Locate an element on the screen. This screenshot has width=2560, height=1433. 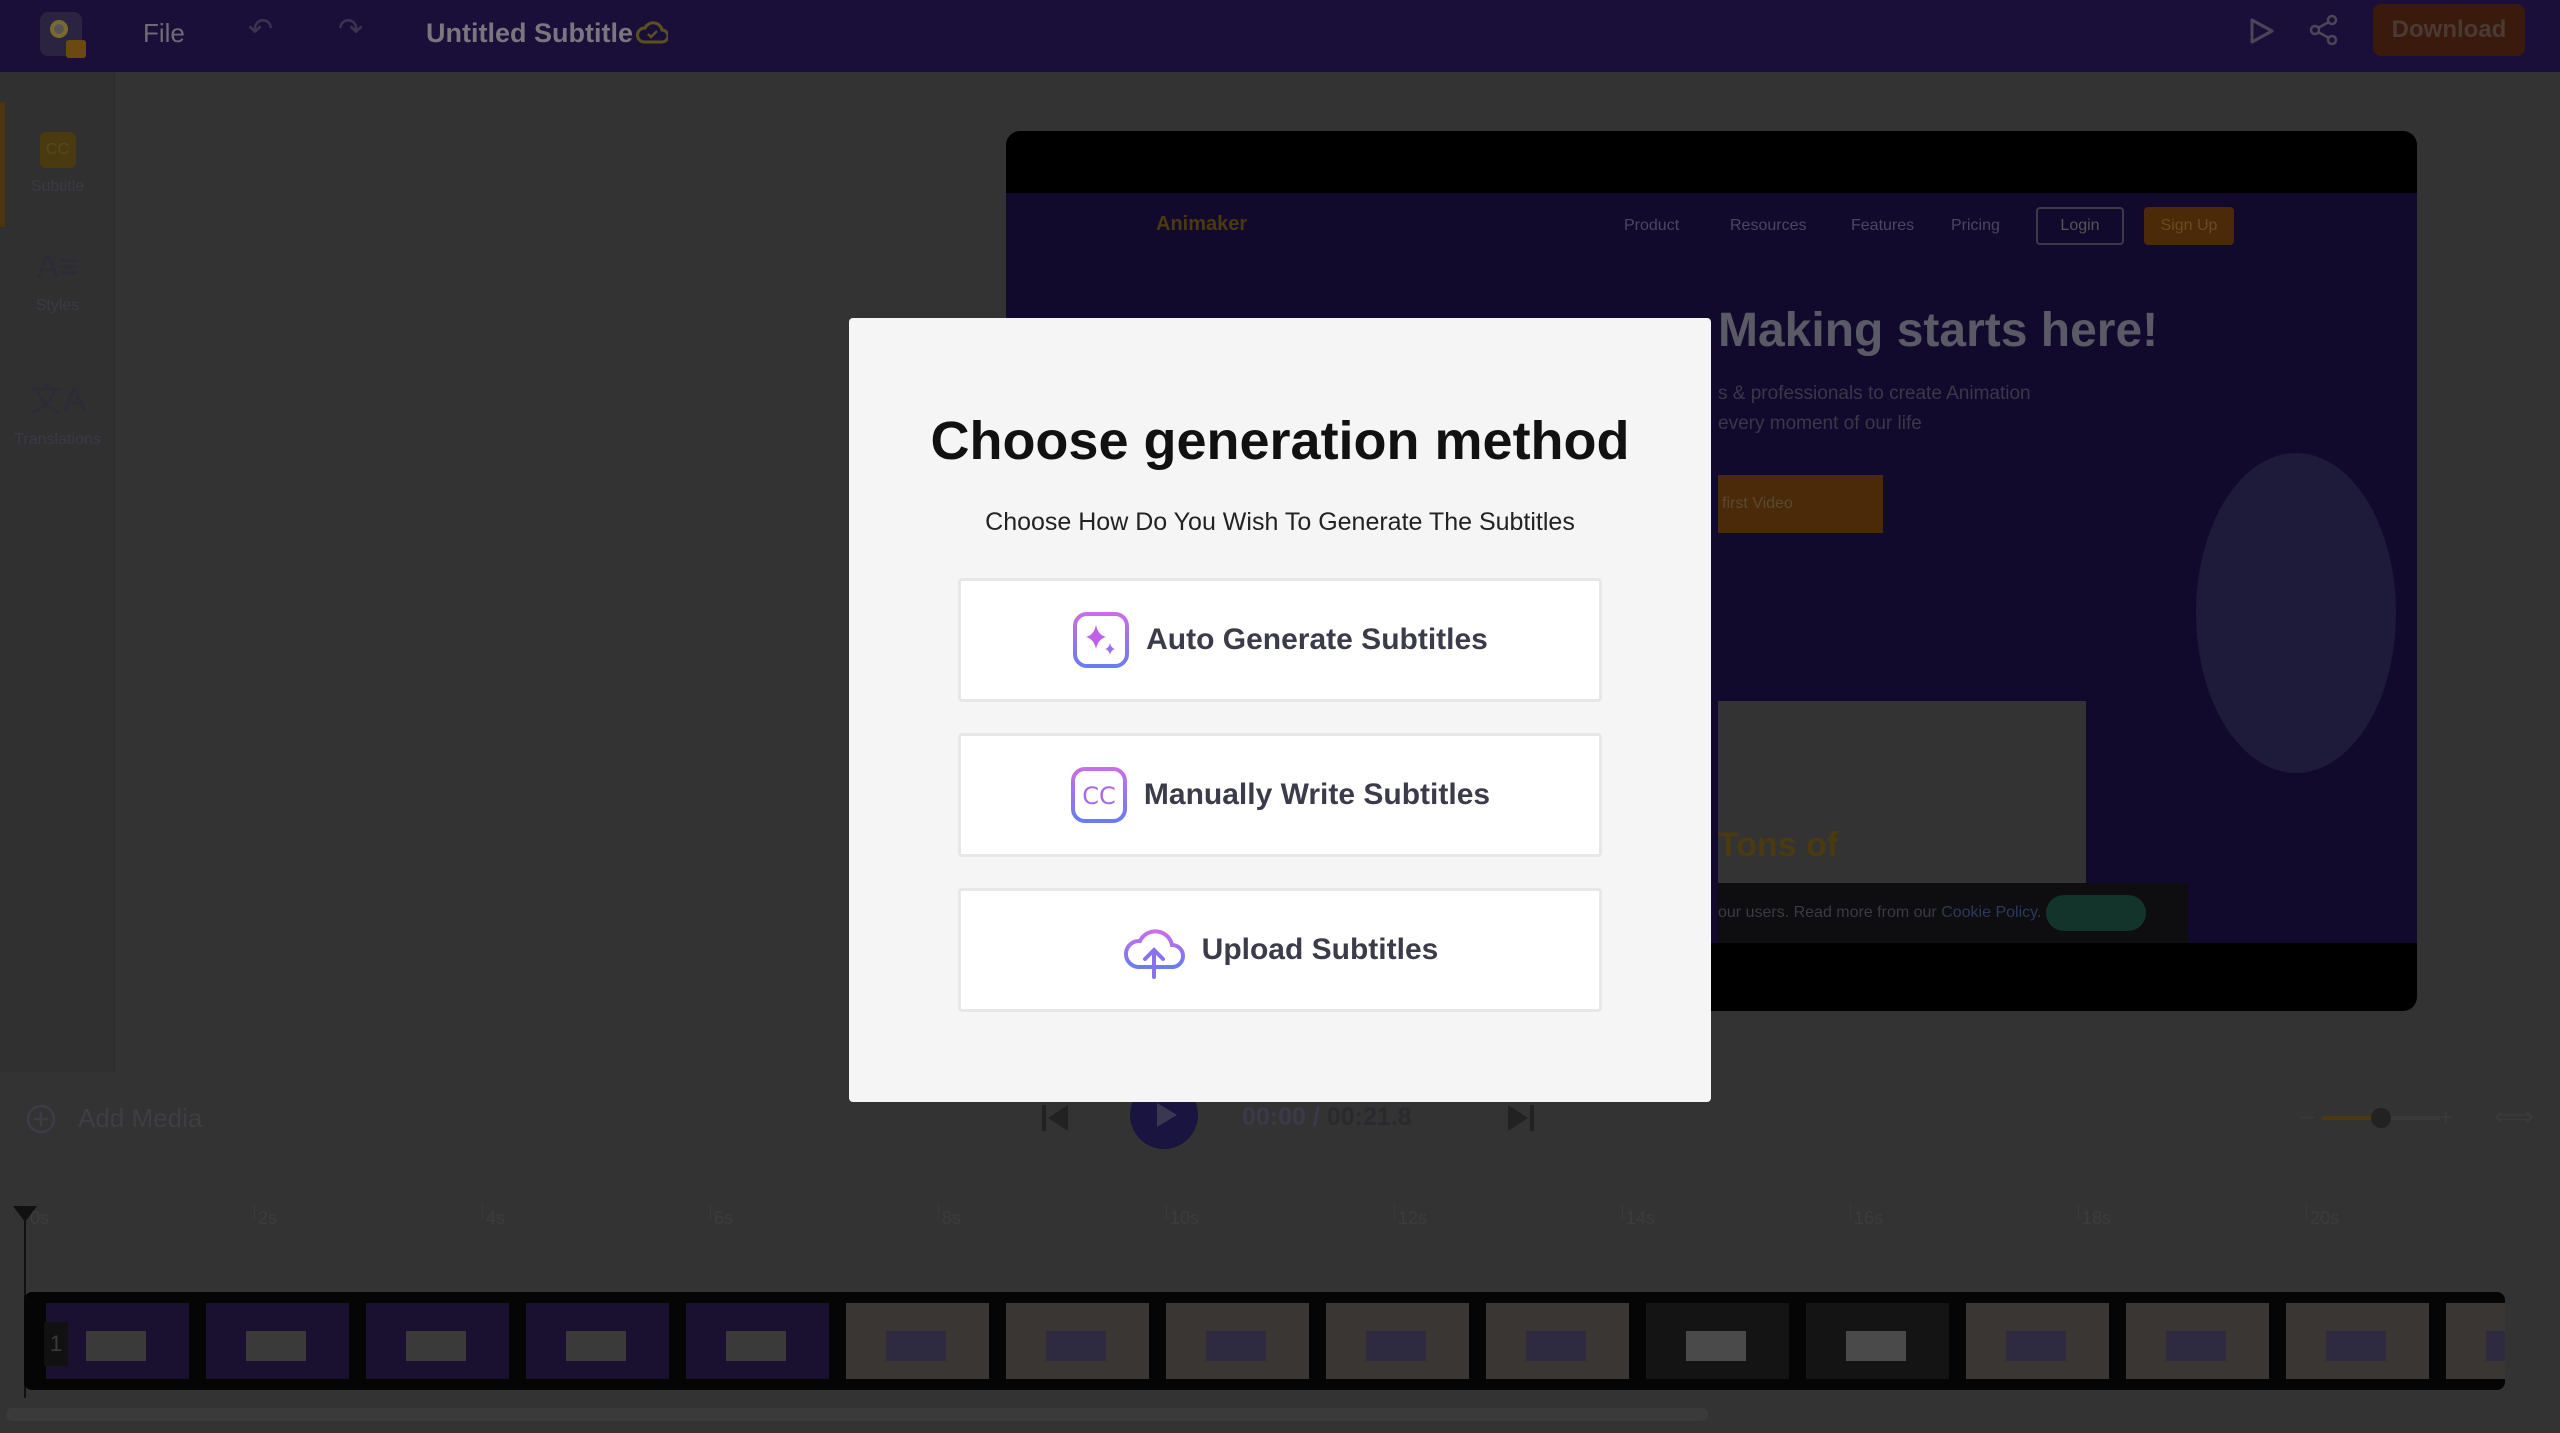
ruler-tick-label: 18s is located at coordinates (2097, 1218).